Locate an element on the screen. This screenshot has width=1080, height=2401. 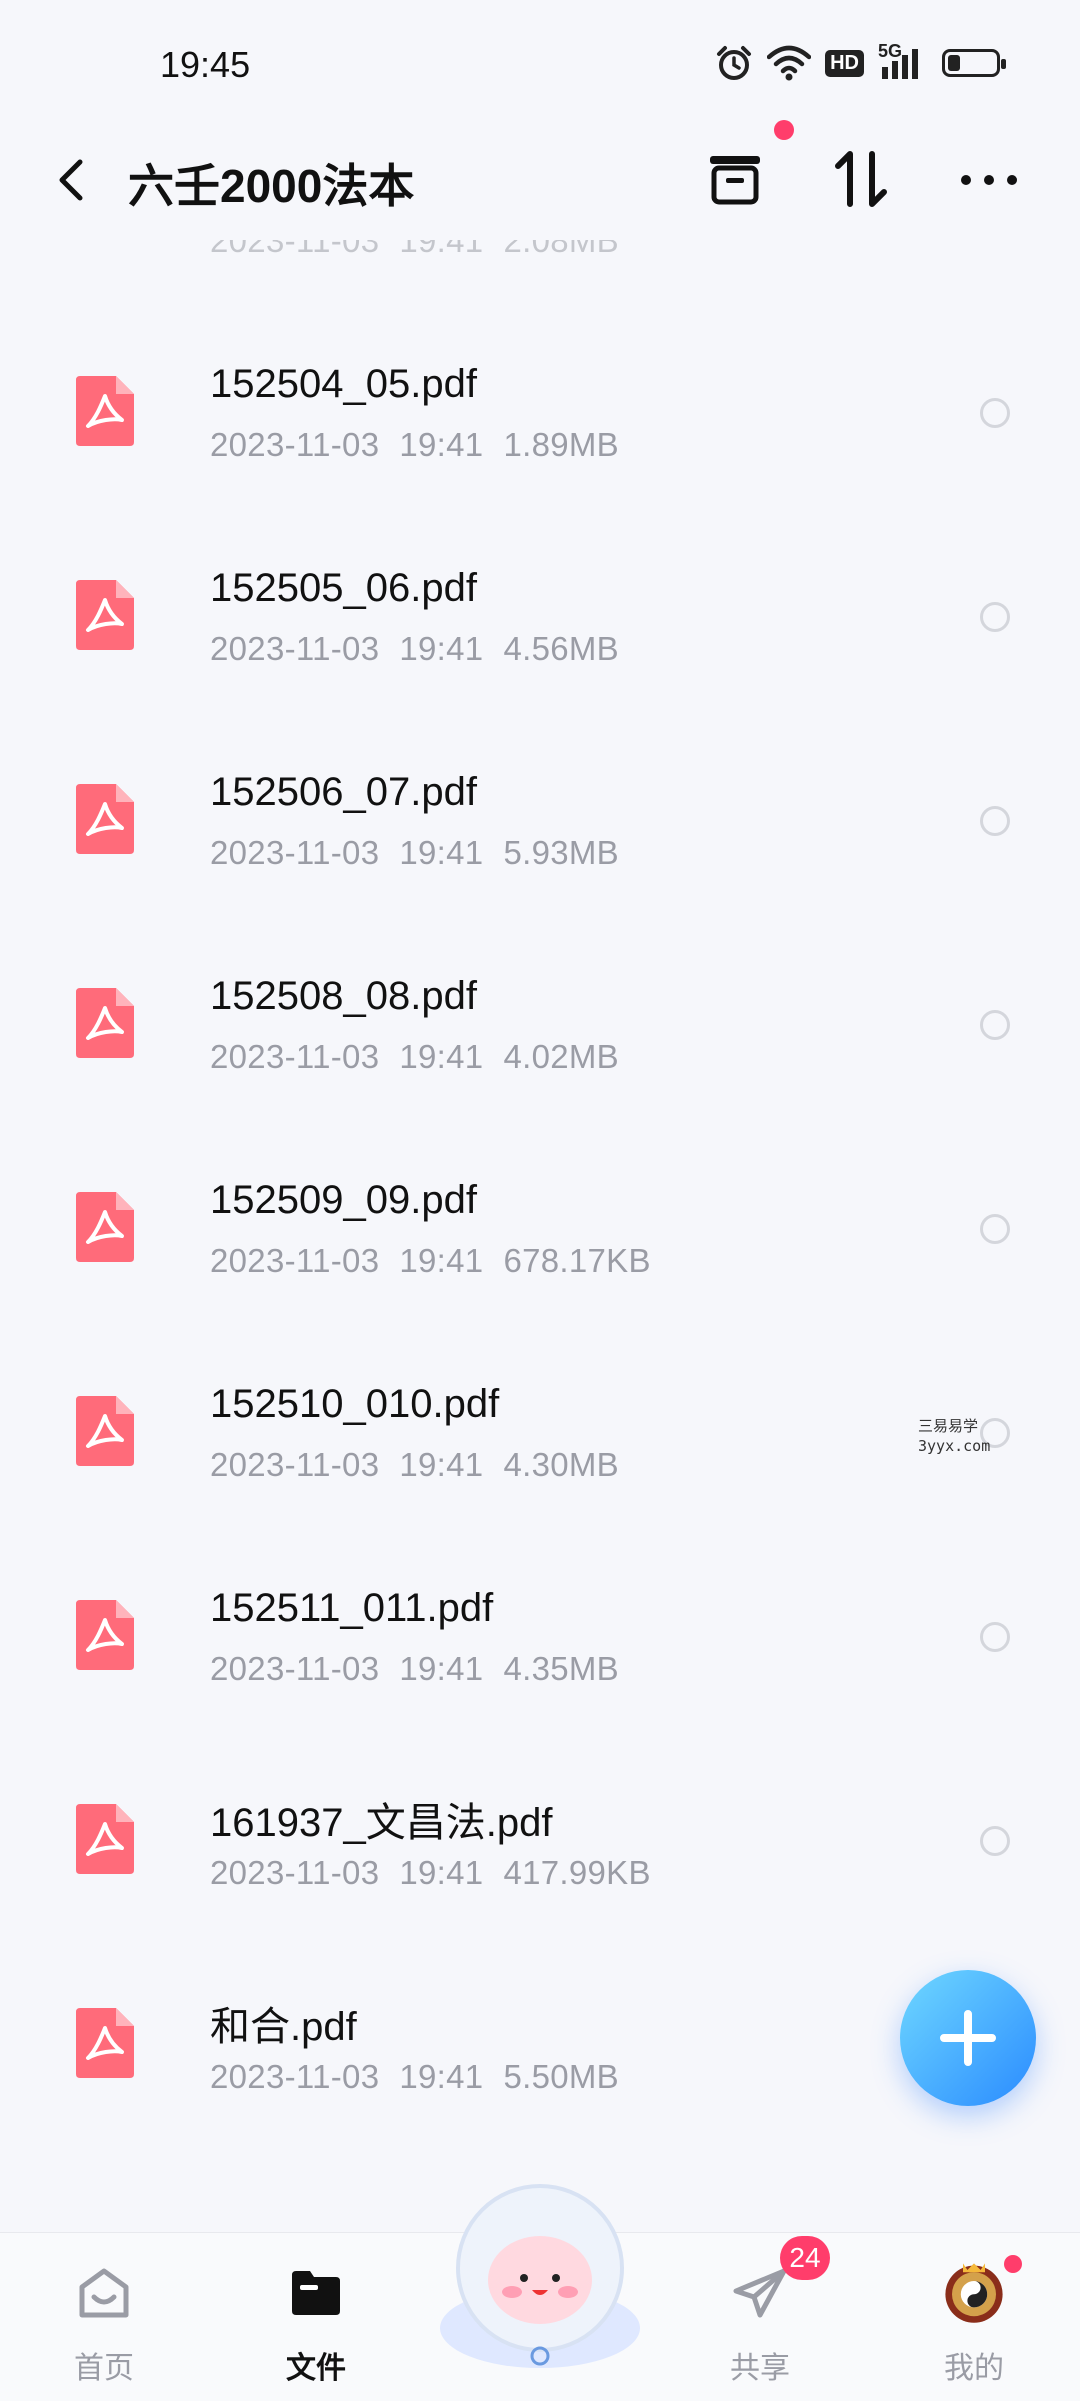
file-name: 152511_011.pdf is located at coordinates (352, 1608).